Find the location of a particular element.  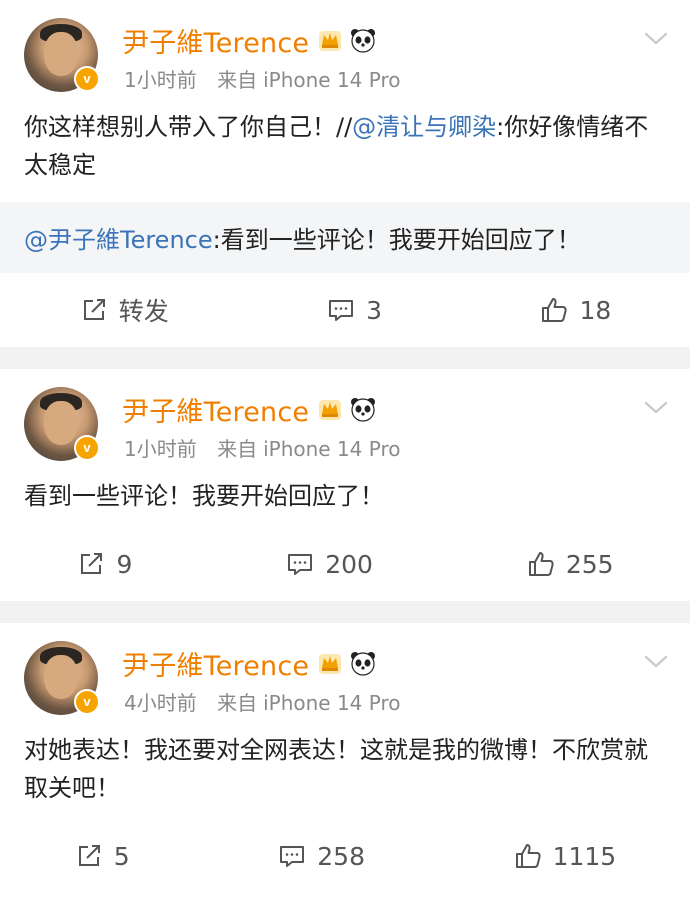

repost-button: 转发 is located at coordinates (124, 310).